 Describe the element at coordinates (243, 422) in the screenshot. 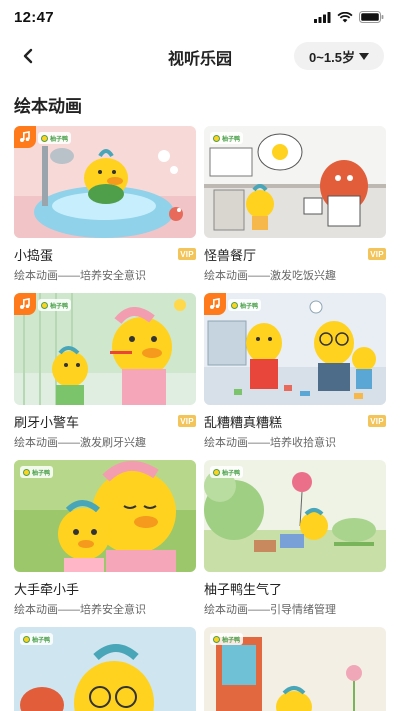

I see `card-title: 乱糟糟真糟糕` at that location.